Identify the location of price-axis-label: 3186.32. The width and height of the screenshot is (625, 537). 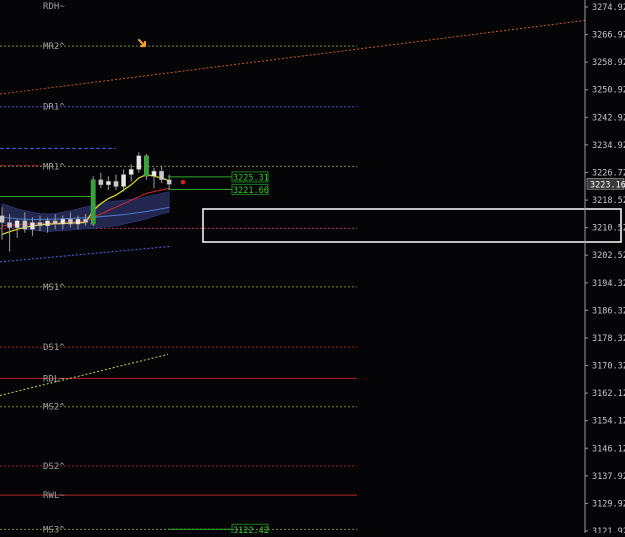
(608, 311).